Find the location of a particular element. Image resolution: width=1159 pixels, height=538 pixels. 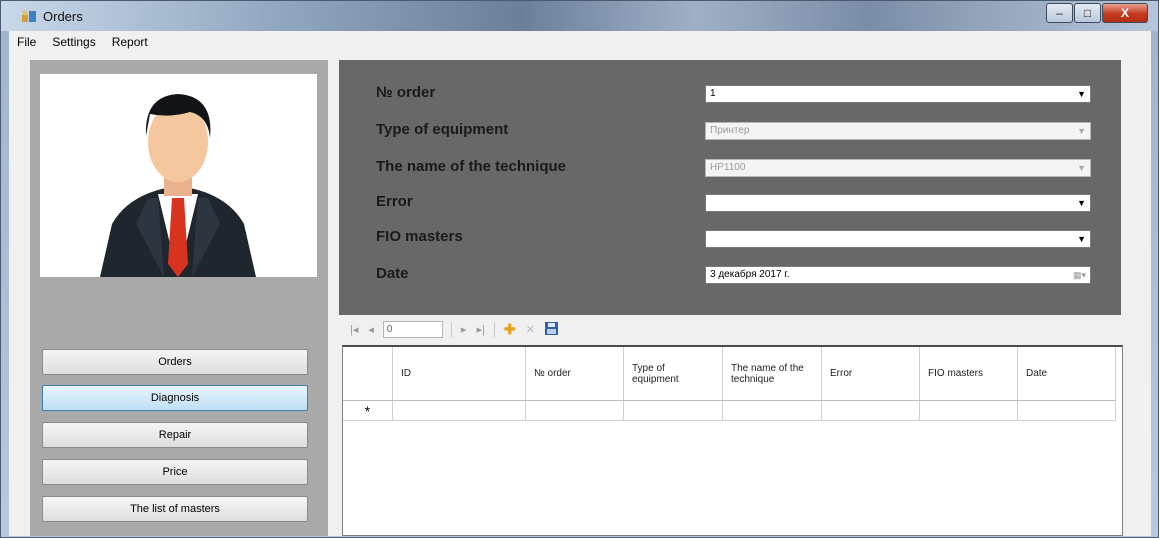

order-number-combo: 1 ▼ is located at coordinates (898, 94).